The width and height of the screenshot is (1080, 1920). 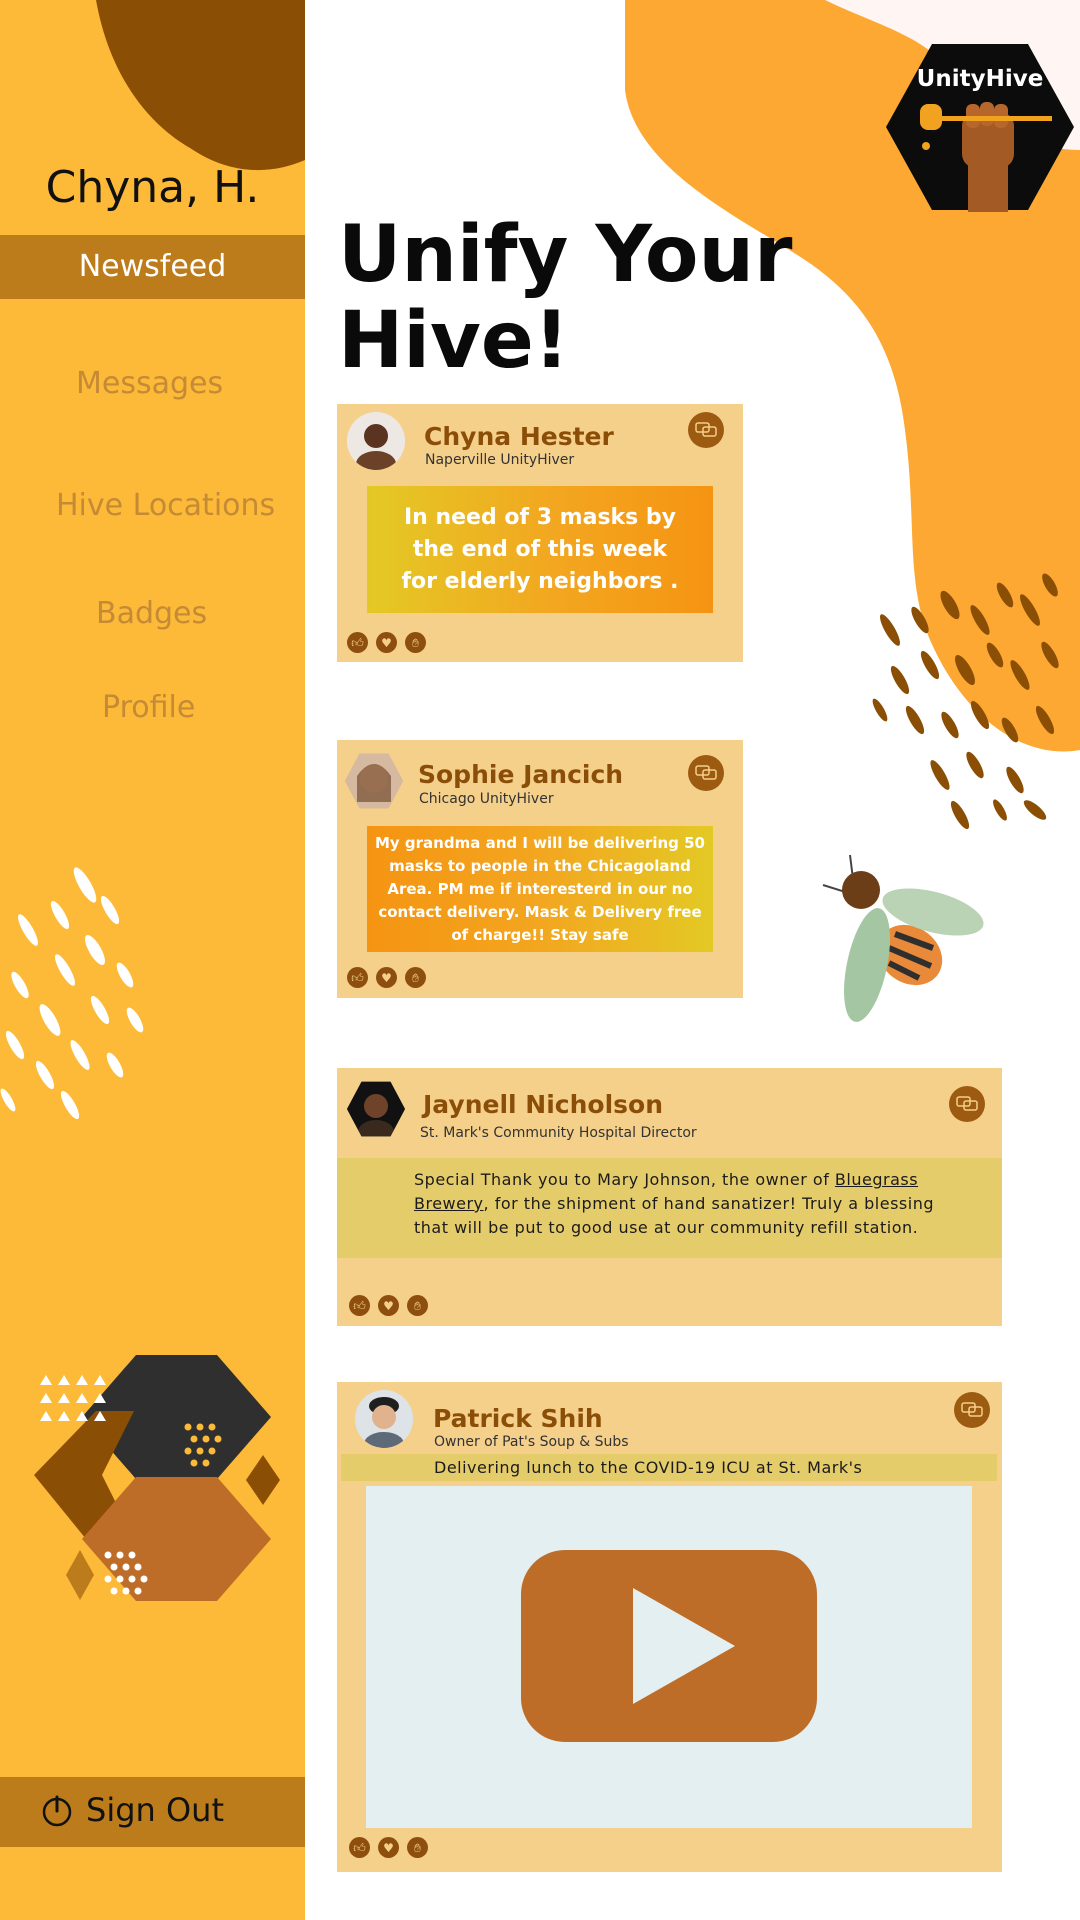 What do you see at coordinates (152, 187) in the screenshot?
I see `user-name: Chyna, H.` at bounding box center [152, 187].